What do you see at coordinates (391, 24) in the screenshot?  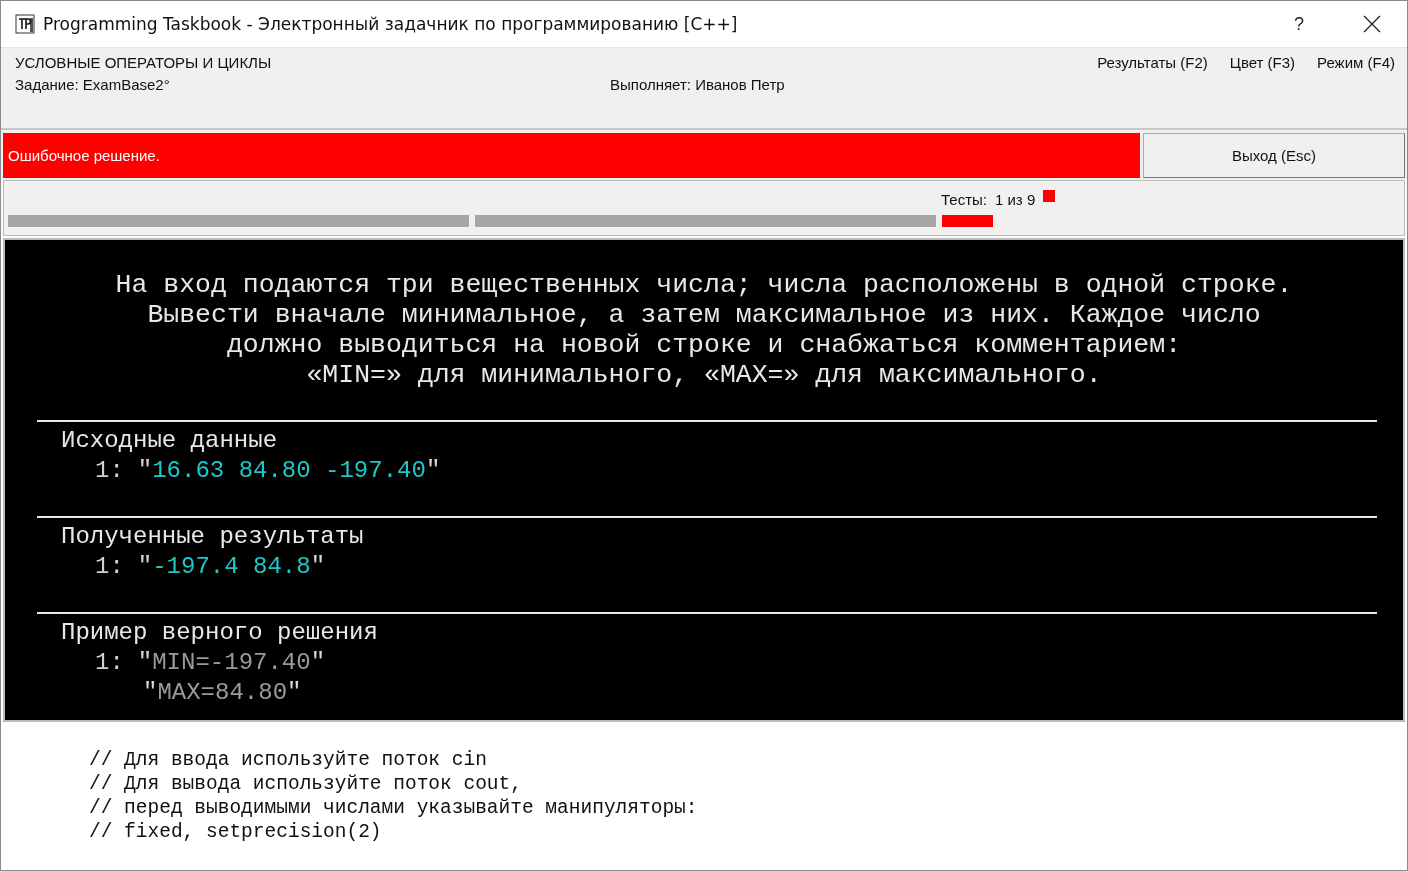 I see `window-title: Programming Taskbook - Электронный задачник по программированию [C++]` at bounding box center [391, 24].